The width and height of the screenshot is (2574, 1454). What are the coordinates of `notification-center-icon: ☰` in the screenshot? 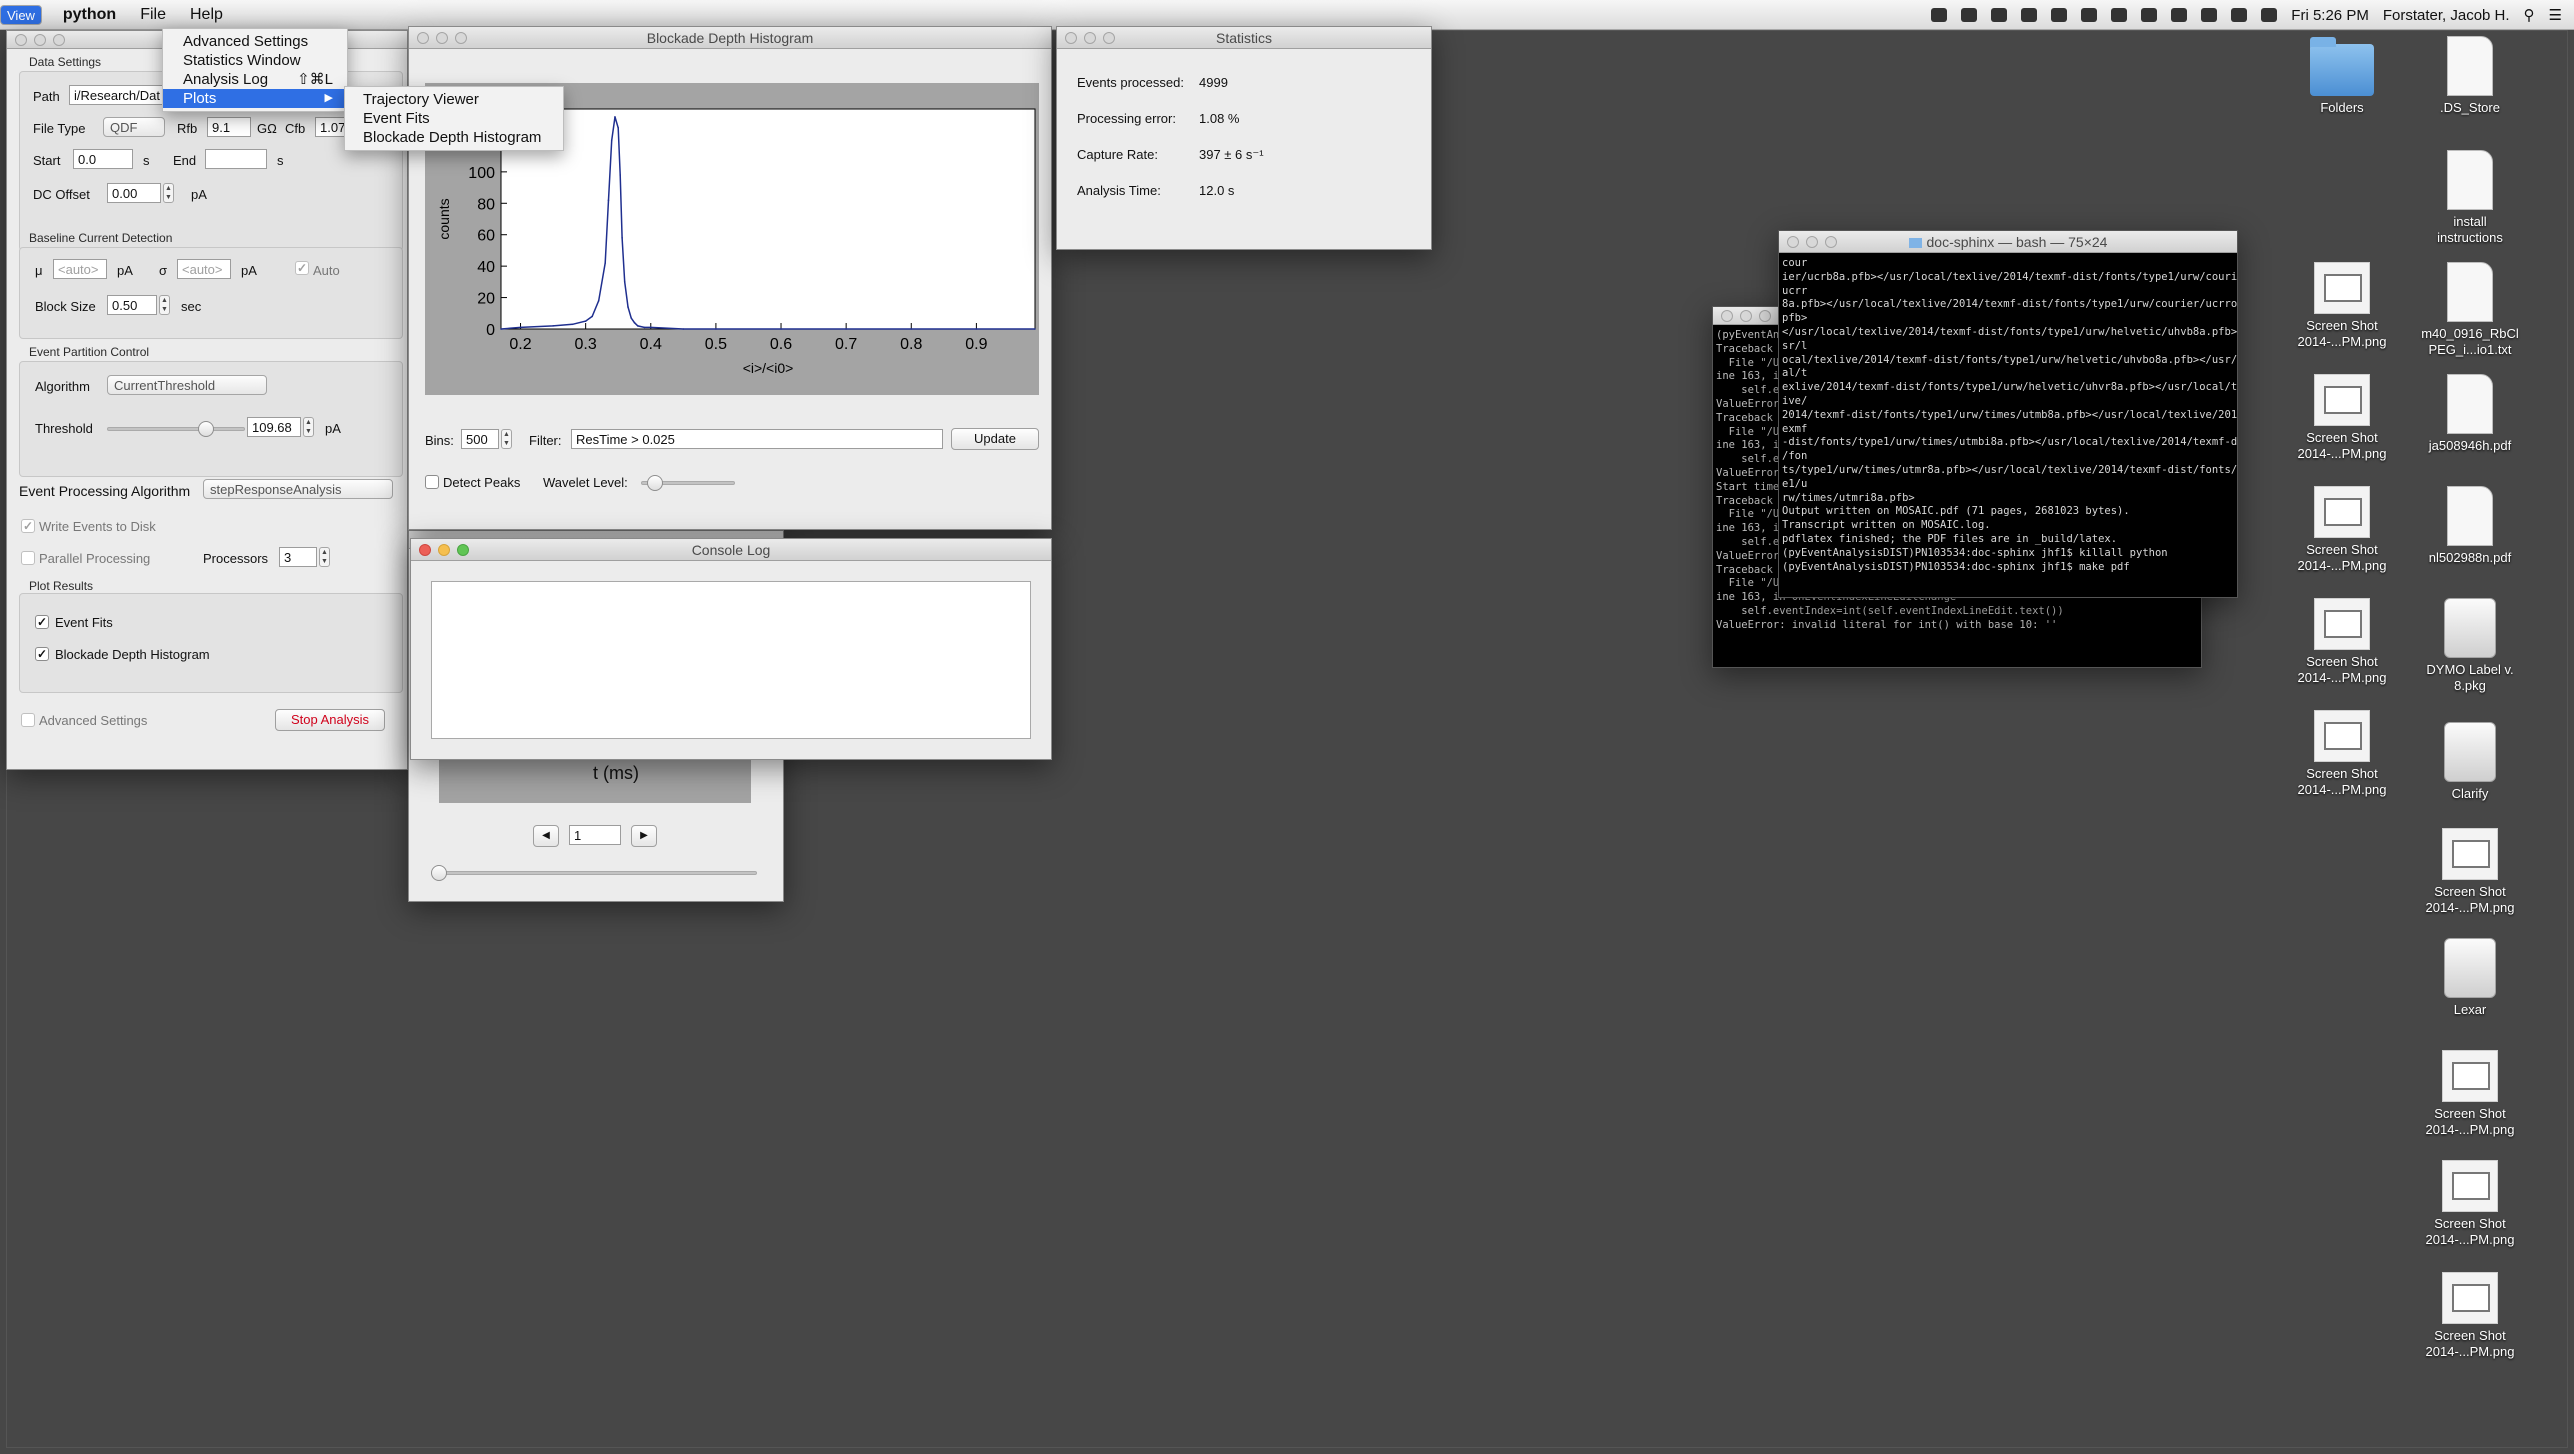 It's located at (2555, 15).